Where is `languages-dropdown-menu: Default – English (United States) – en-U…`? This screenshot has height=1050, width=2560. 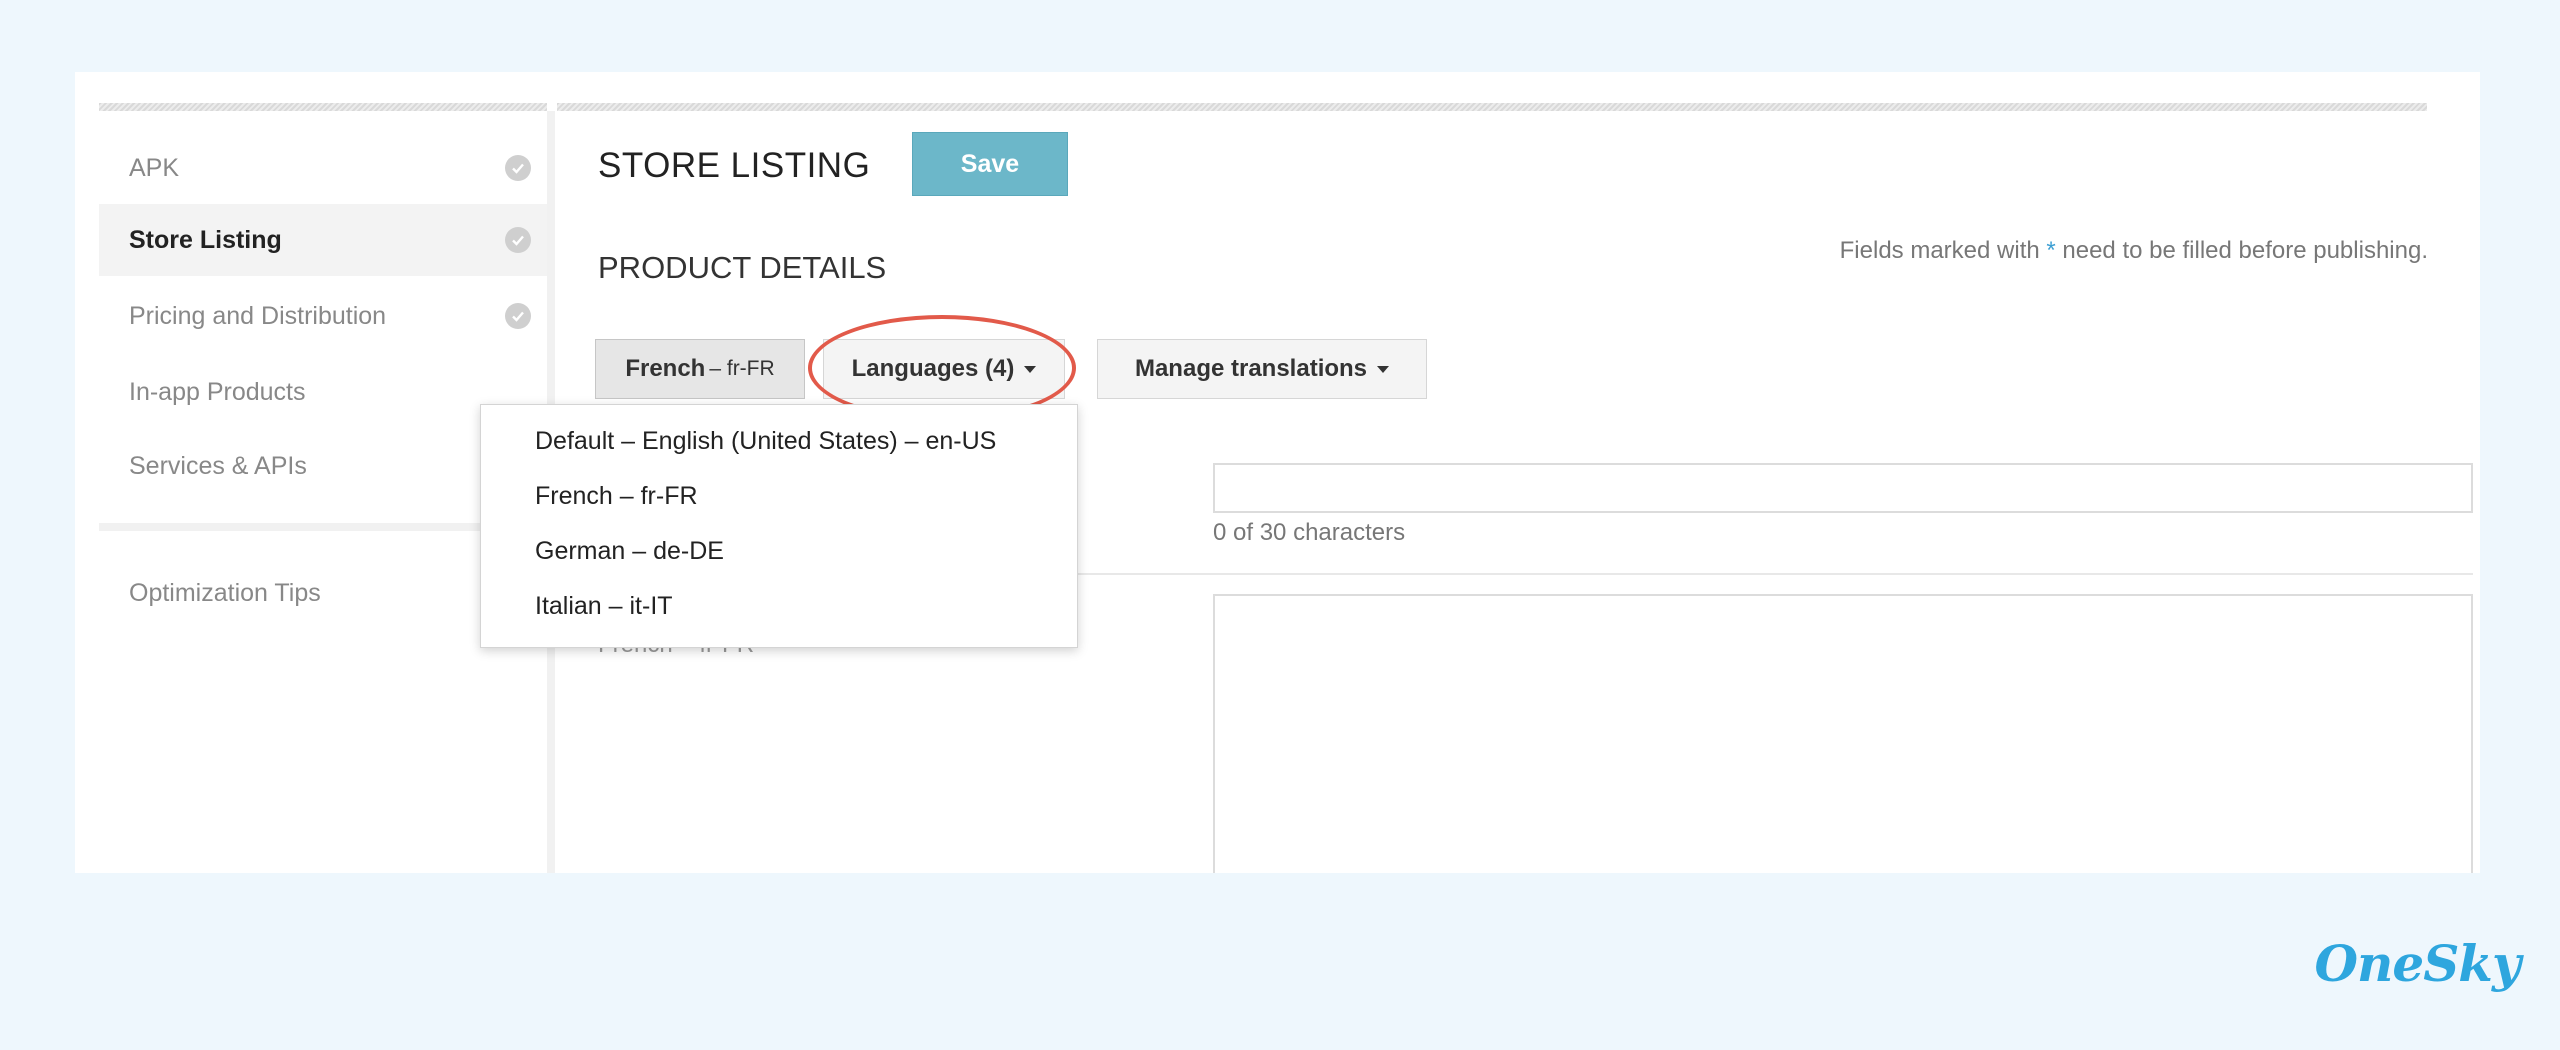 languages-dropdown-menu: Default – English (United States) – en-U… is located at coordinates (779, 526).